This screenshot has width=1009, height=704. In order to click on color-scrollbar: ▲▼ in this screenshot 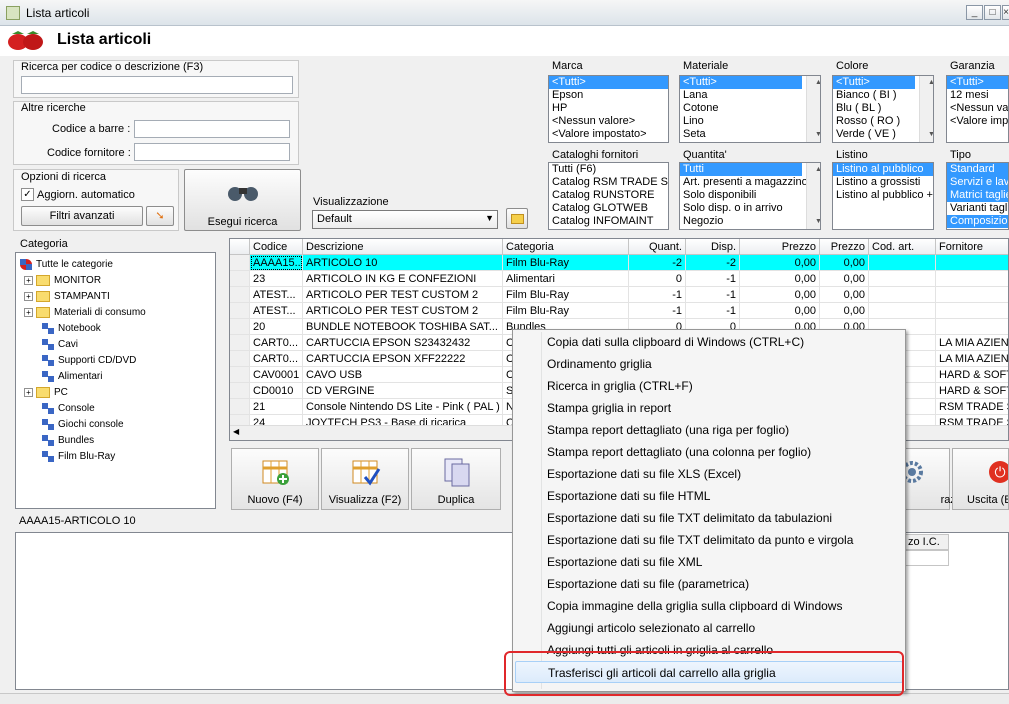, I will do `click(926, 109)`.